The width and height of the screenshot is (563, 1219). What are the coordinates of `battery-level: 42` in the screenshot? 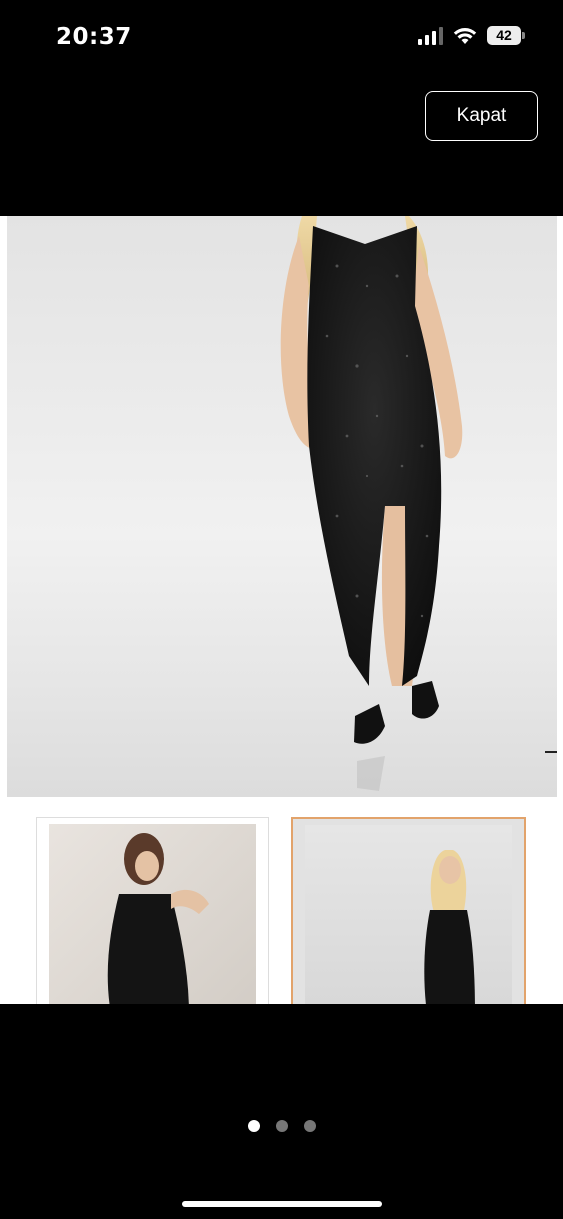 It's located at (504, 35).